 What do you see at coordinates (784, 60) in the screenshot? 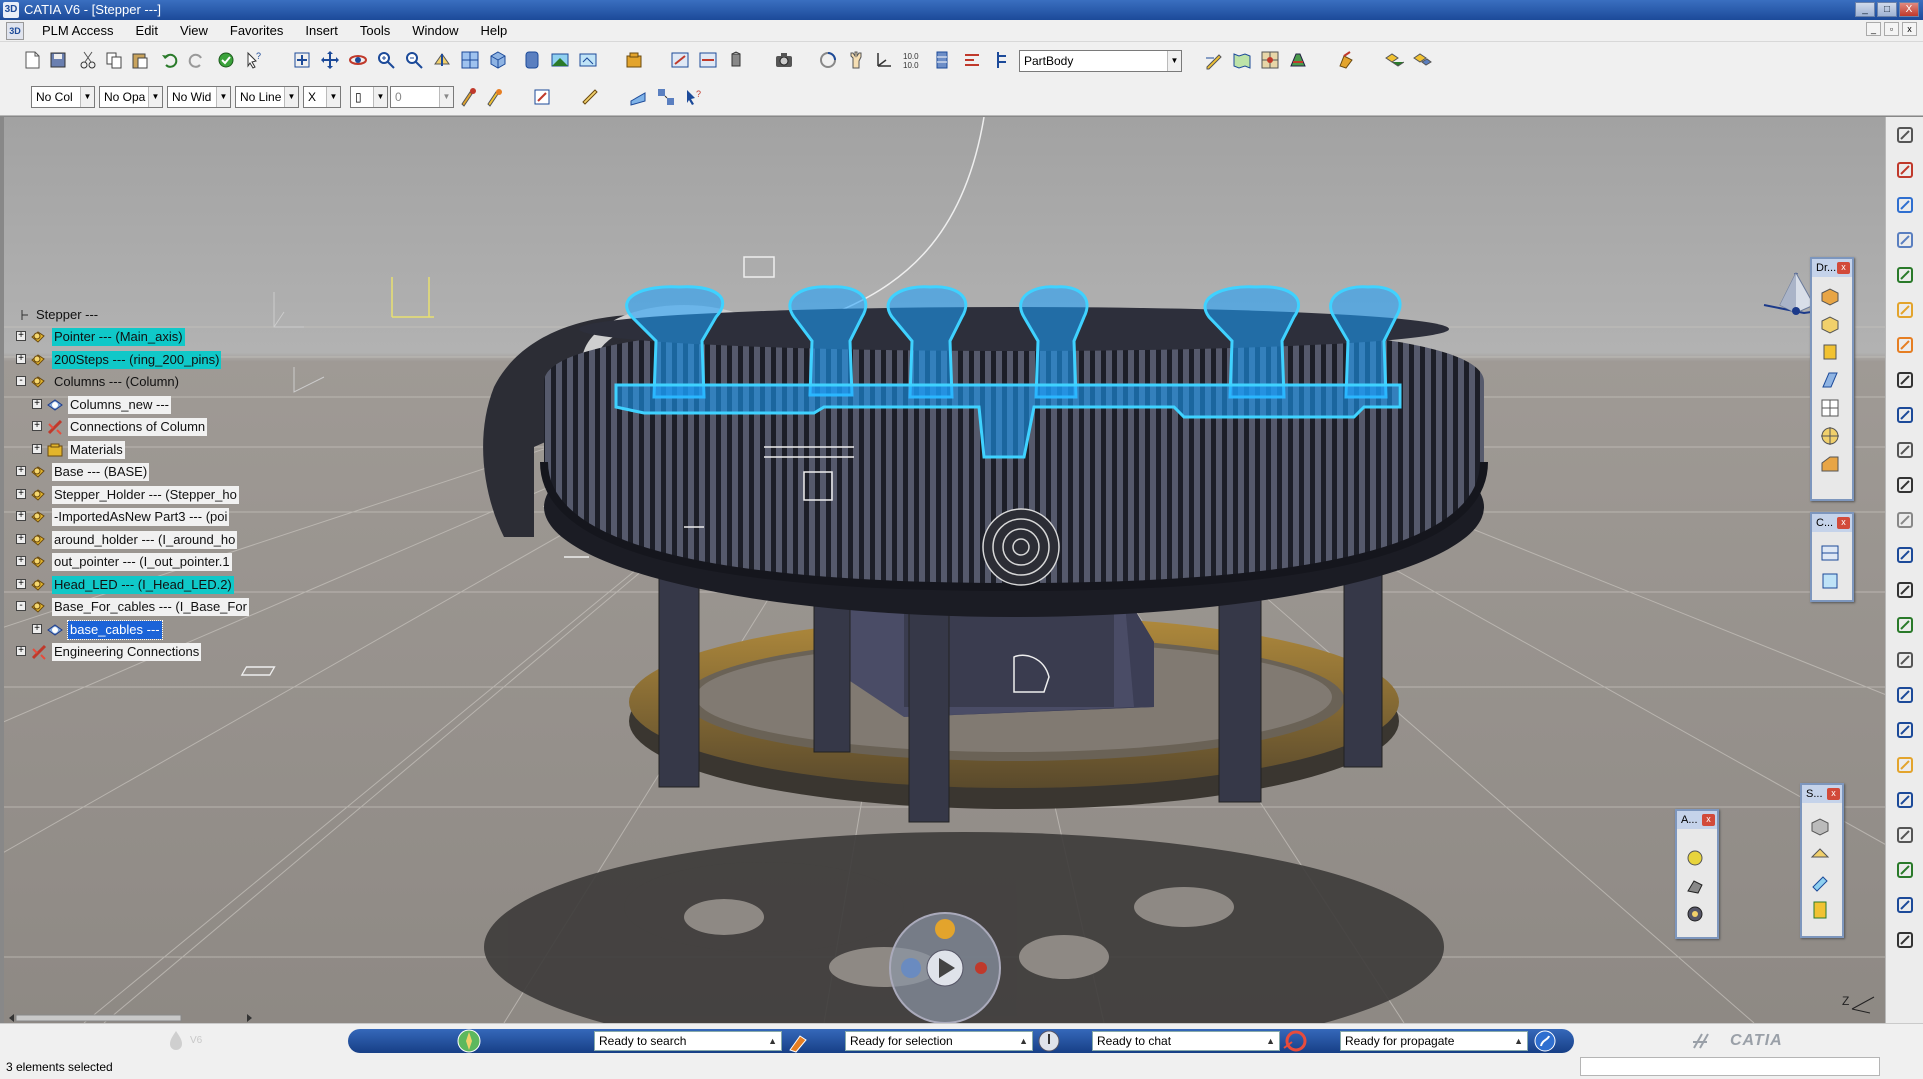
I see `capture-icon` at bounding box center [784, 60].